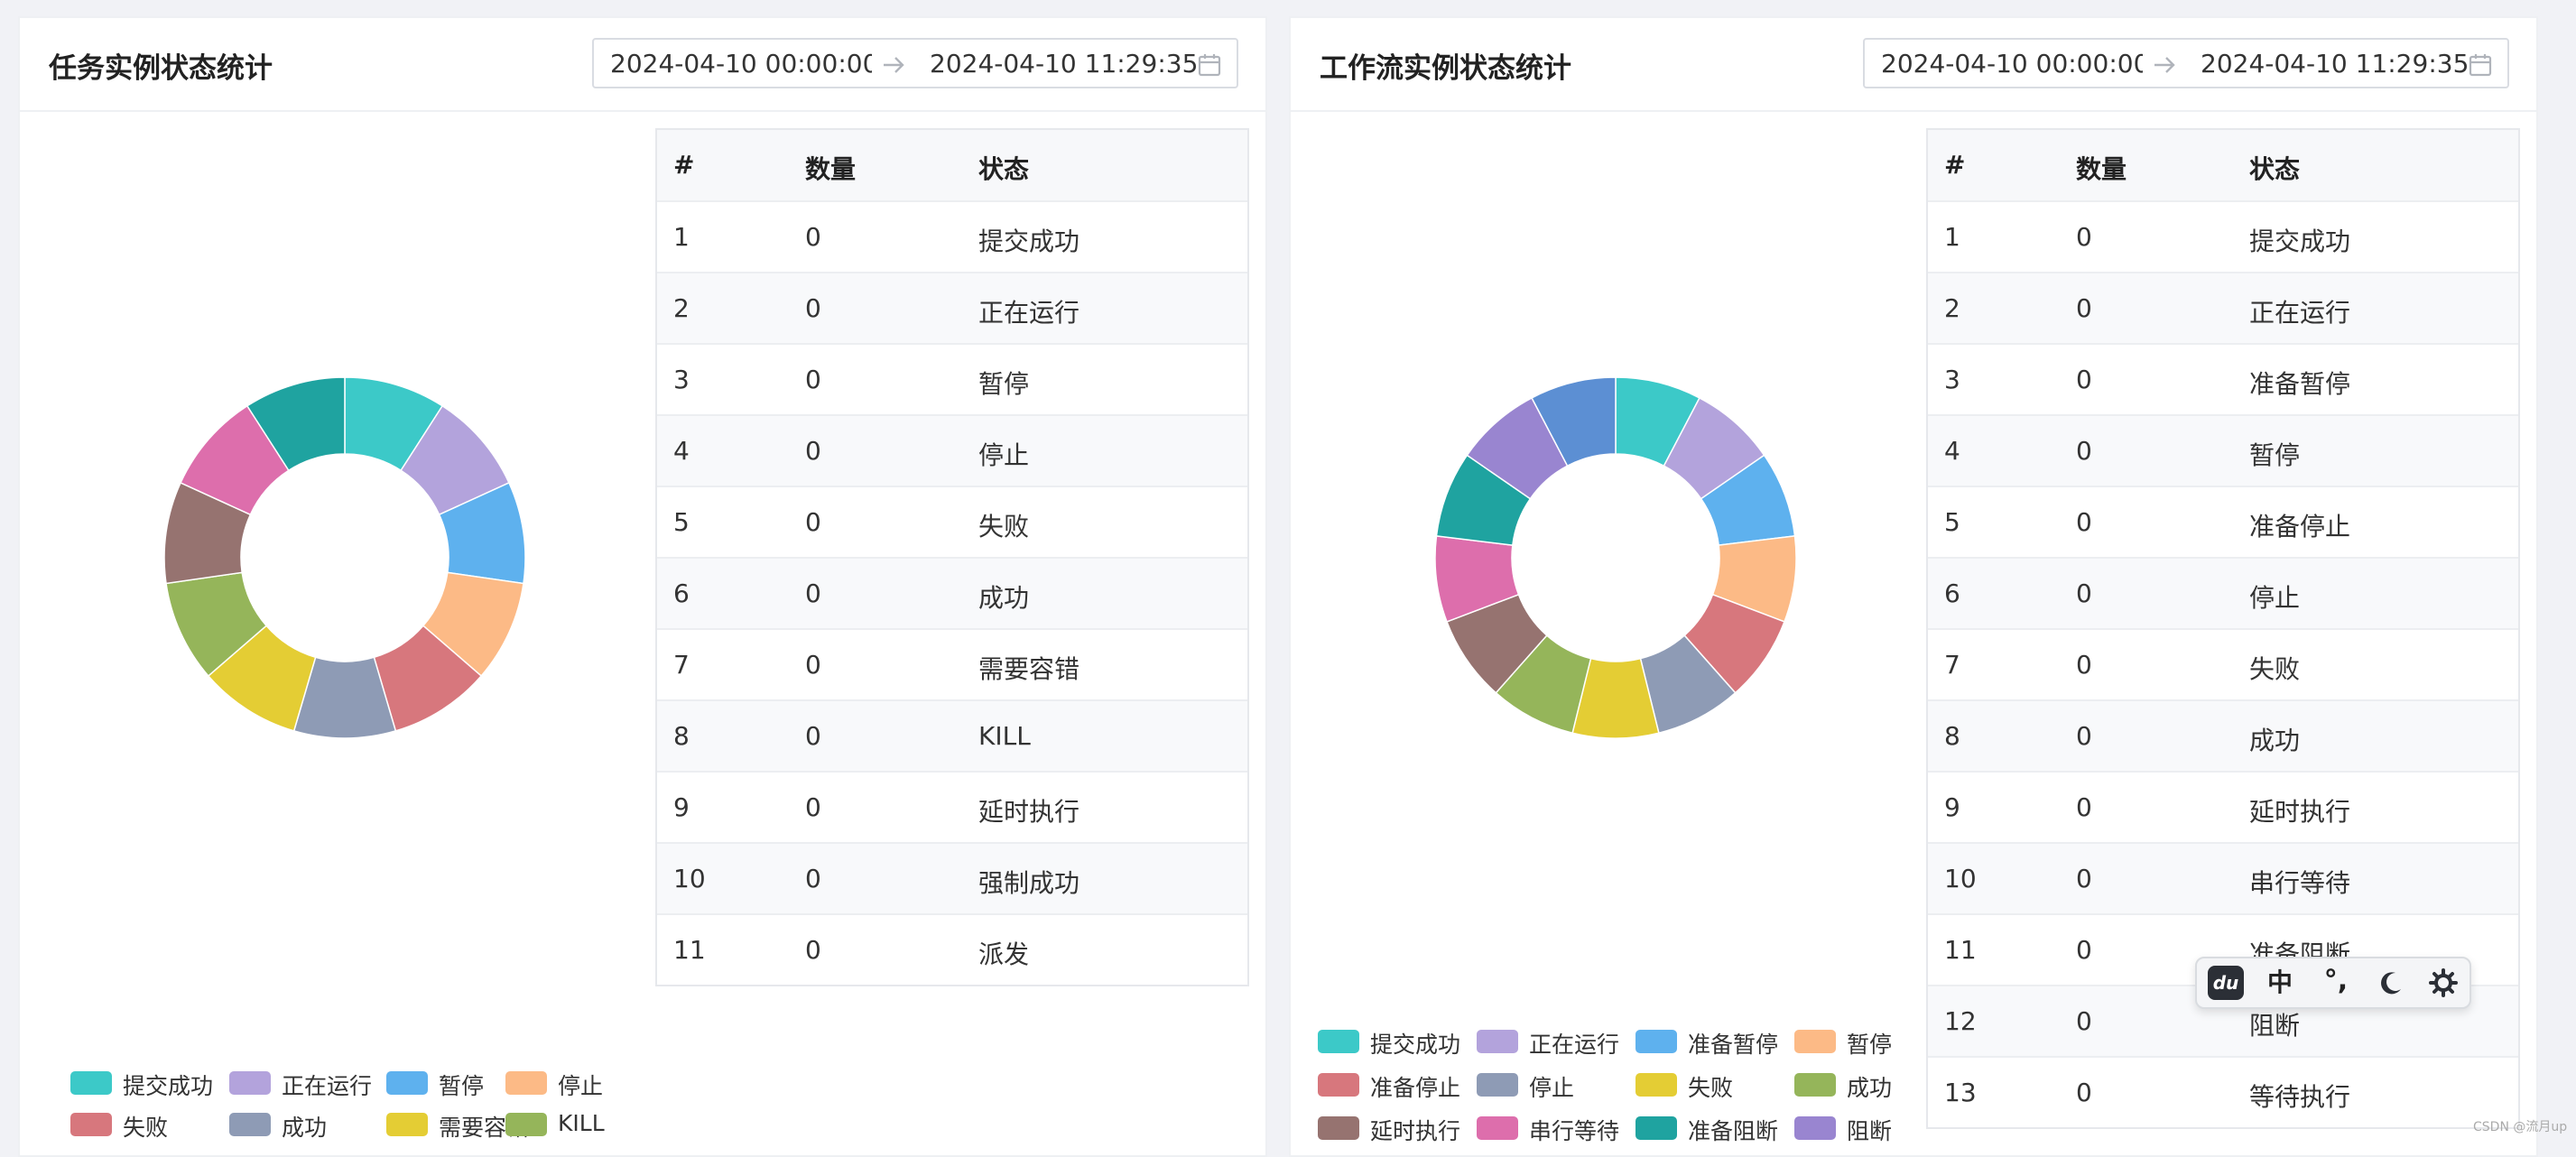 The image size is (2576, 1157). Describe the element at coordinates (2300, 313) in the screenshot. I see `row-status: 正在运行` at that location.